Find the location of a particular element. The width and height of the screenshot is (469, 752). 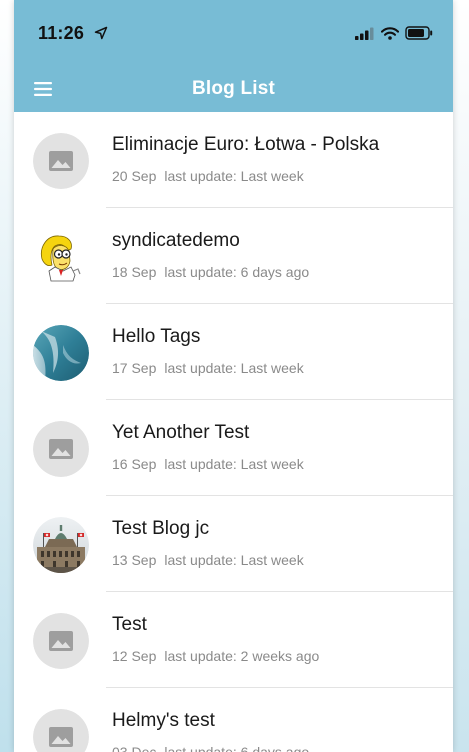

status-time: 11:26 is located at coordinates (61, 33).